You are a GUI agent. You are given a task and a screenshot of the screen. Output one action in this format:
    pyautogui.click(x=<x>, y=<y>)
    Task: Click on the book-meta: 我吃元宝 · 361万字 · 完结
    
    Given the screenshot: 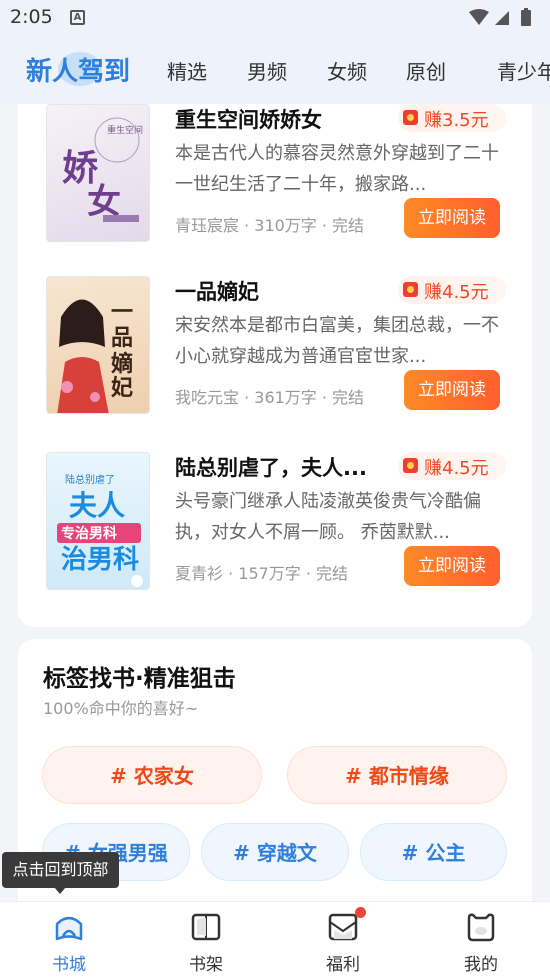 What is the action you would take?
    pyautogui.click(x=270, y=397)
    